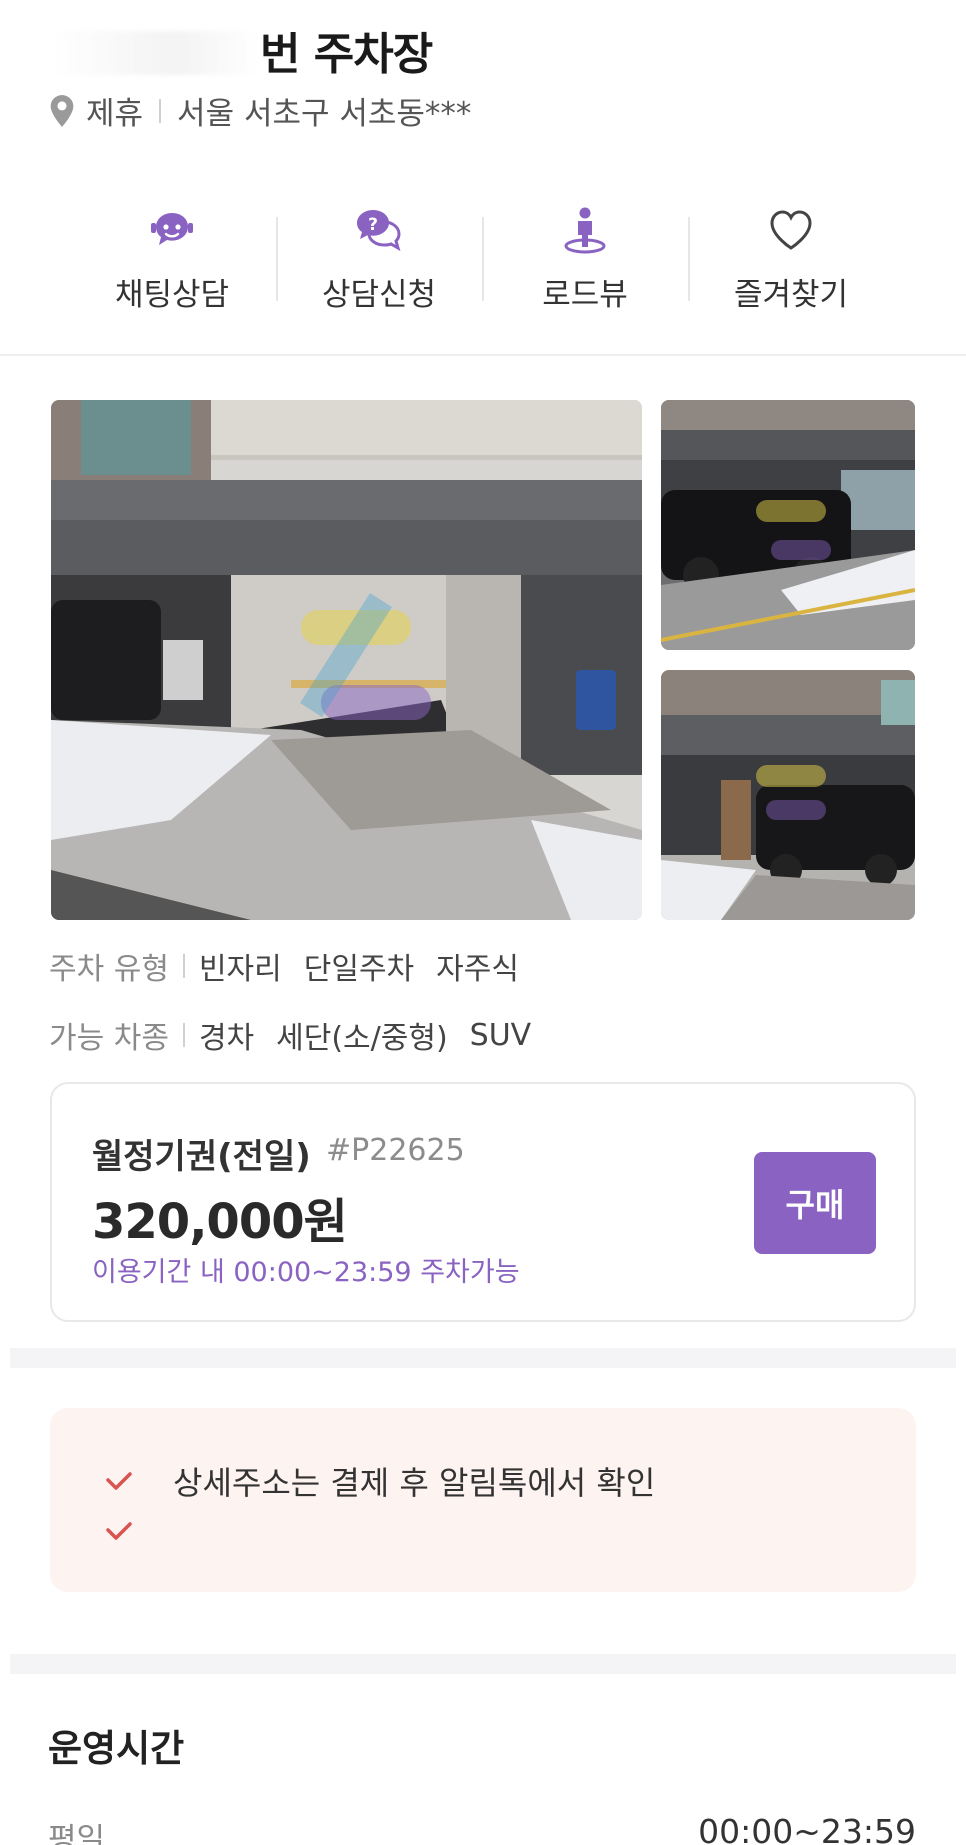 The height and width of the screenshot is (1845, 966). Describe the element at coordinates (791, 230) in the screenshot. I see `heart-icon` at that location.